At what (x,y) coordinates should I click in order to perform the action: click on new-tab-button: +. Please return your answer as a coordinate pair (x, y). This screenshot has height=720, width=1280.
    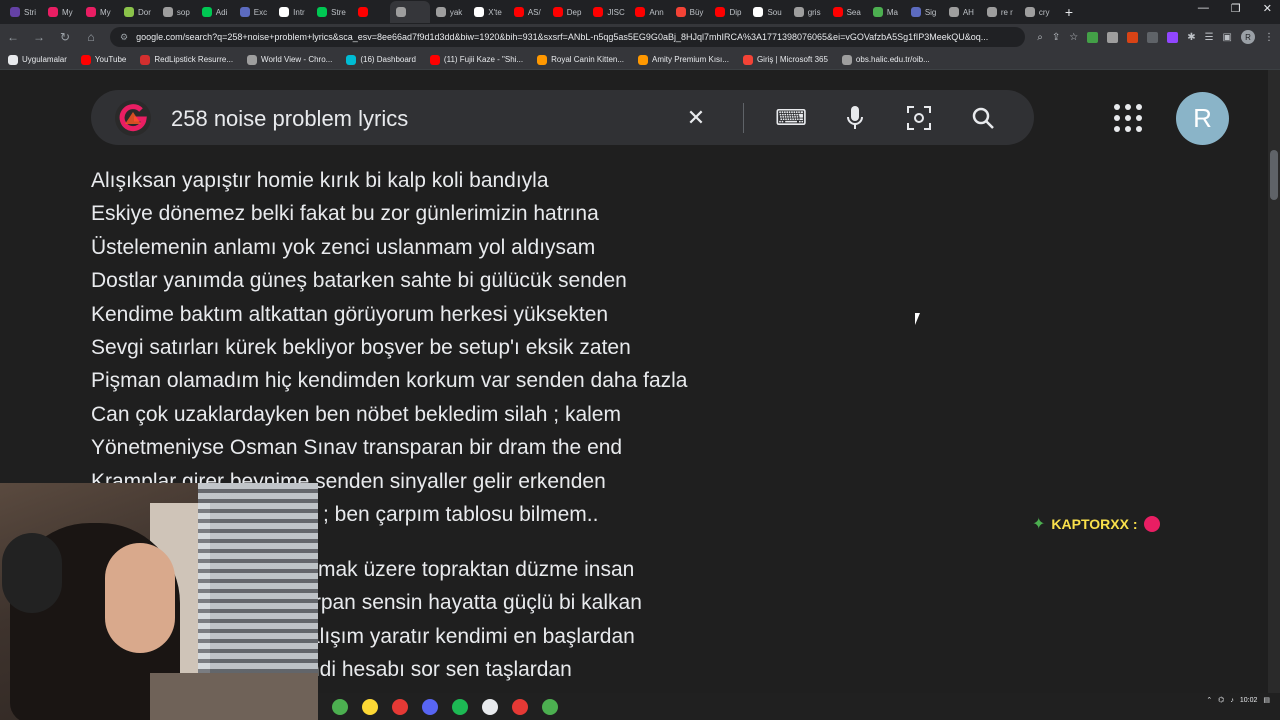
    Looking at the image, I should click on (1069, 12).